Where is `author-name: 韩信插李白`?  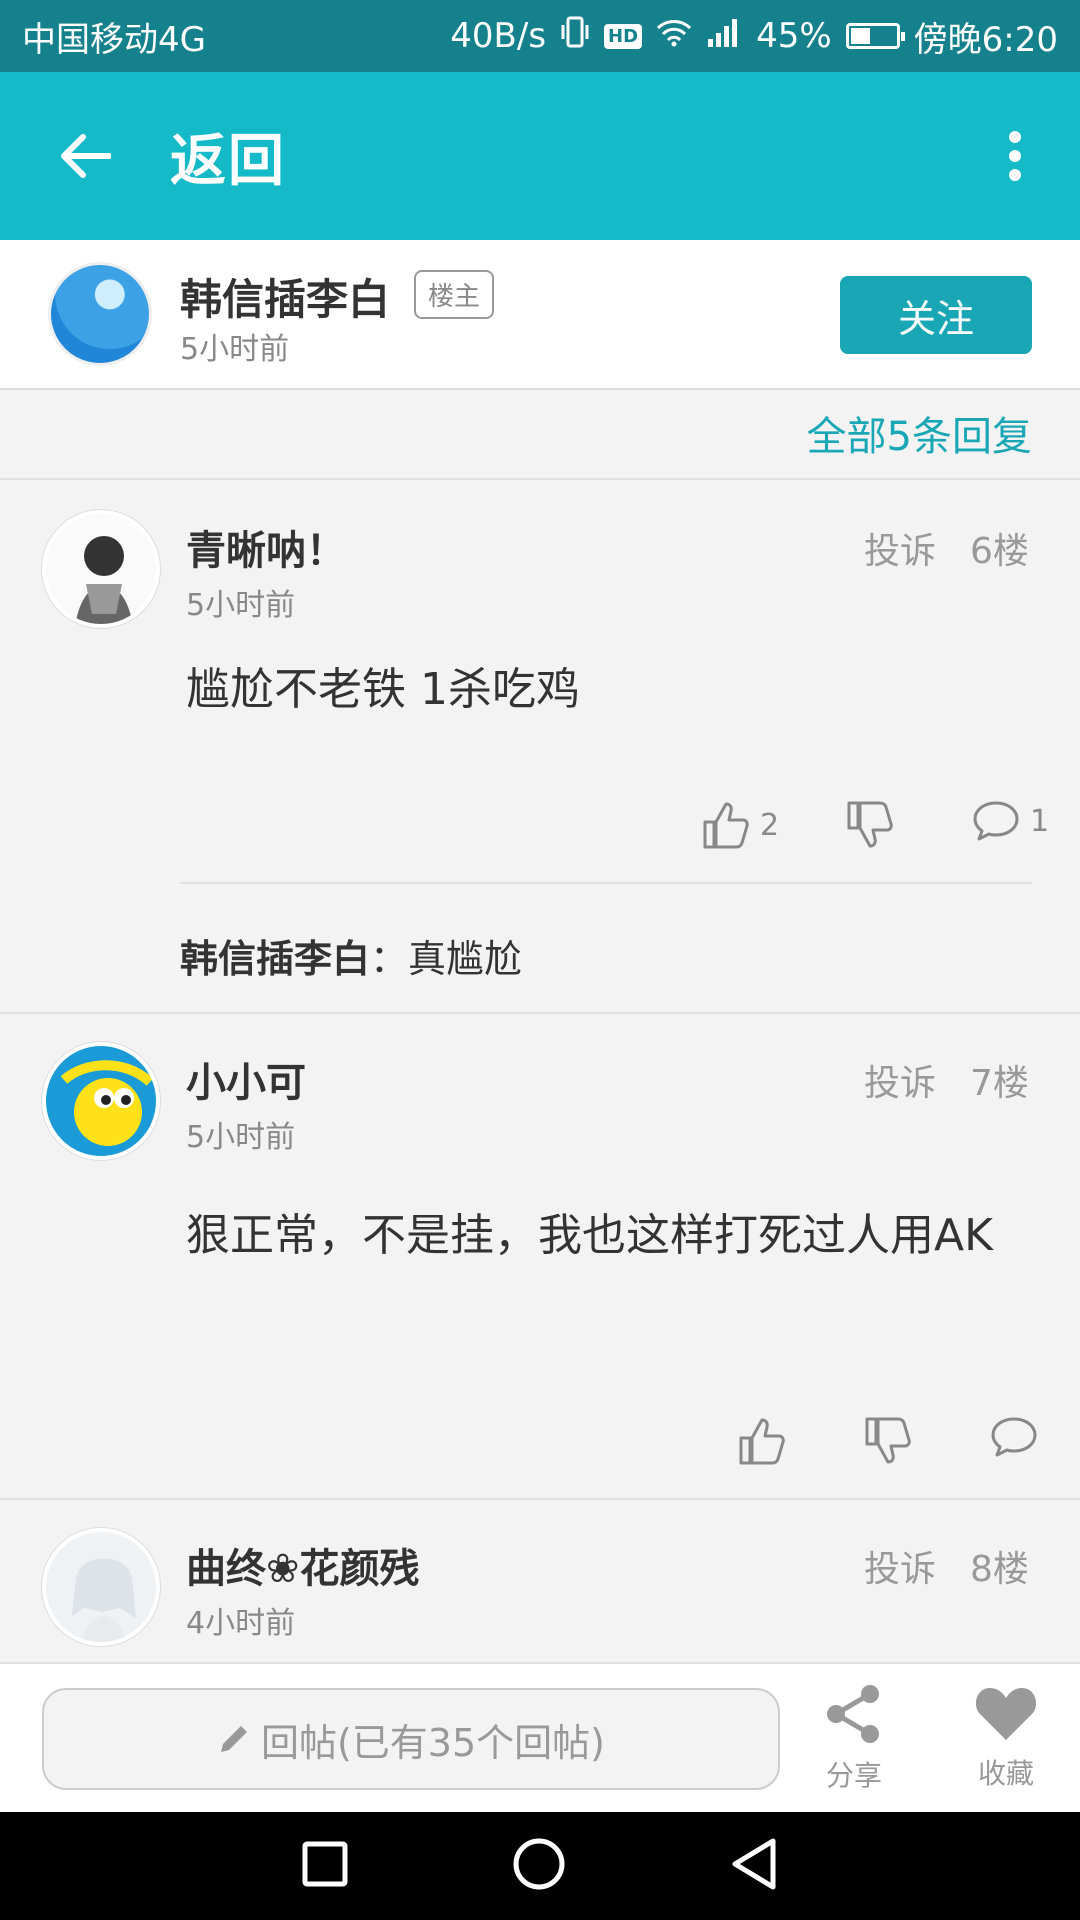
author-name: 韩信插李白 is located at coordinates (285, 296).